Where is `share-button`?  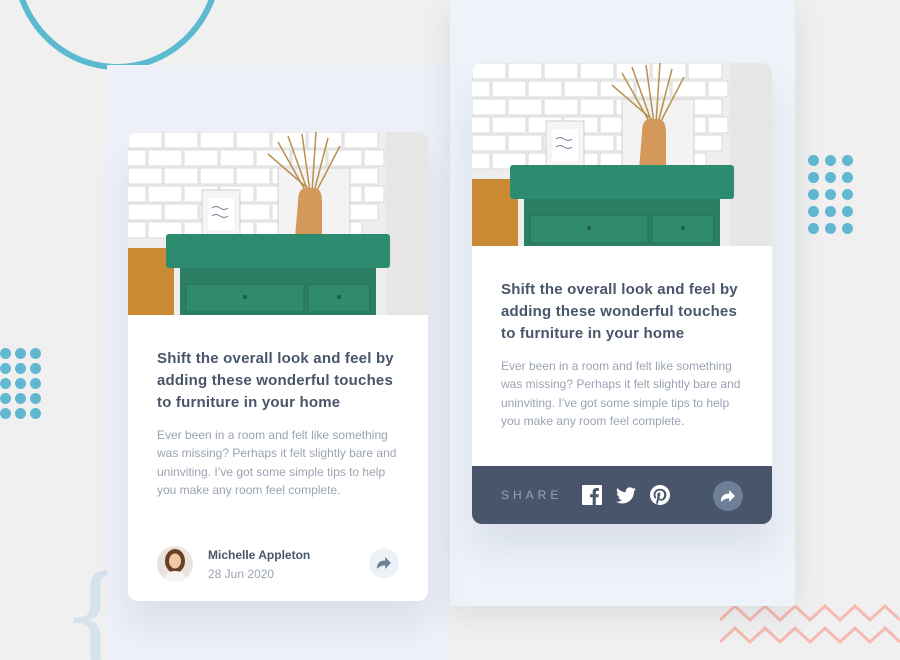 share-button is located at coordinates (384, 563).